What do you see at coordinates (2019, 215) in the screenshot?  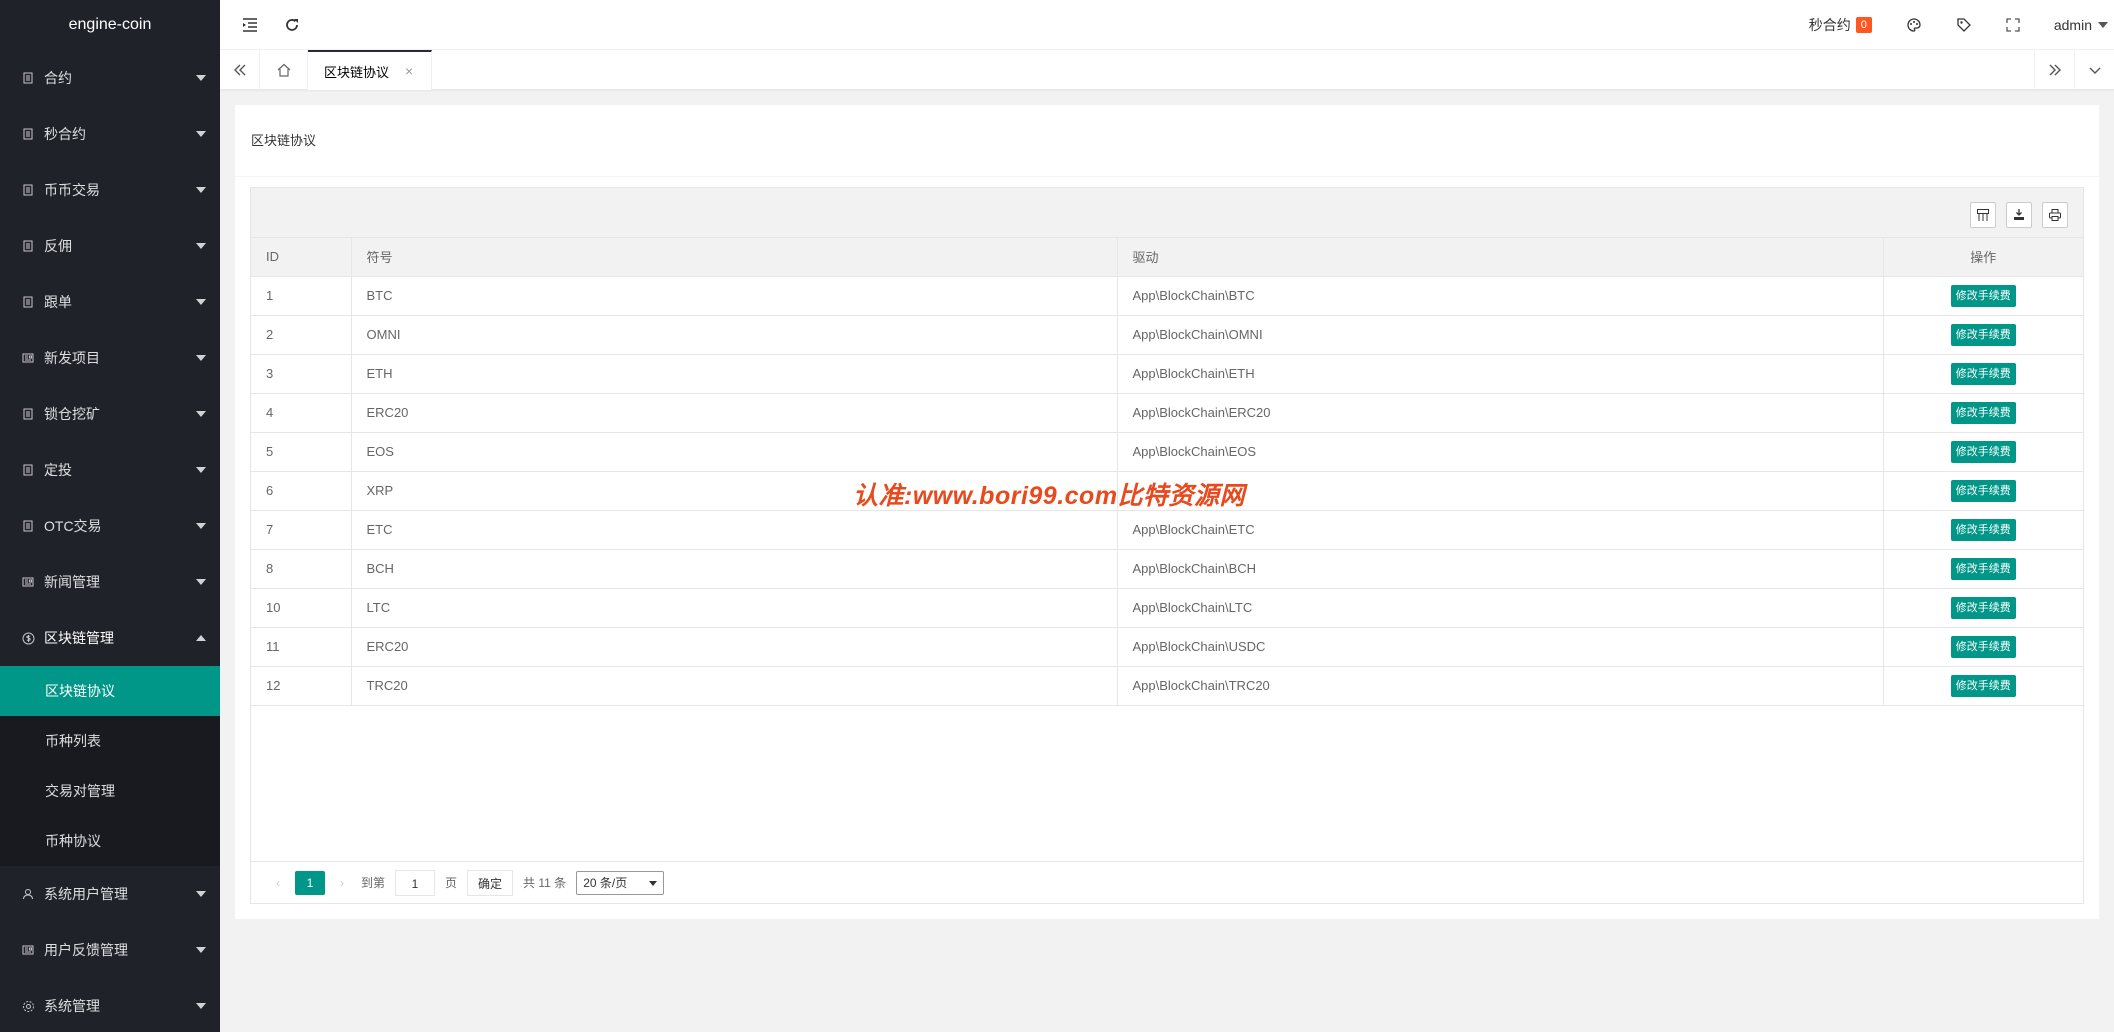 I see `export-icon` at bounding box center [2019, 215].